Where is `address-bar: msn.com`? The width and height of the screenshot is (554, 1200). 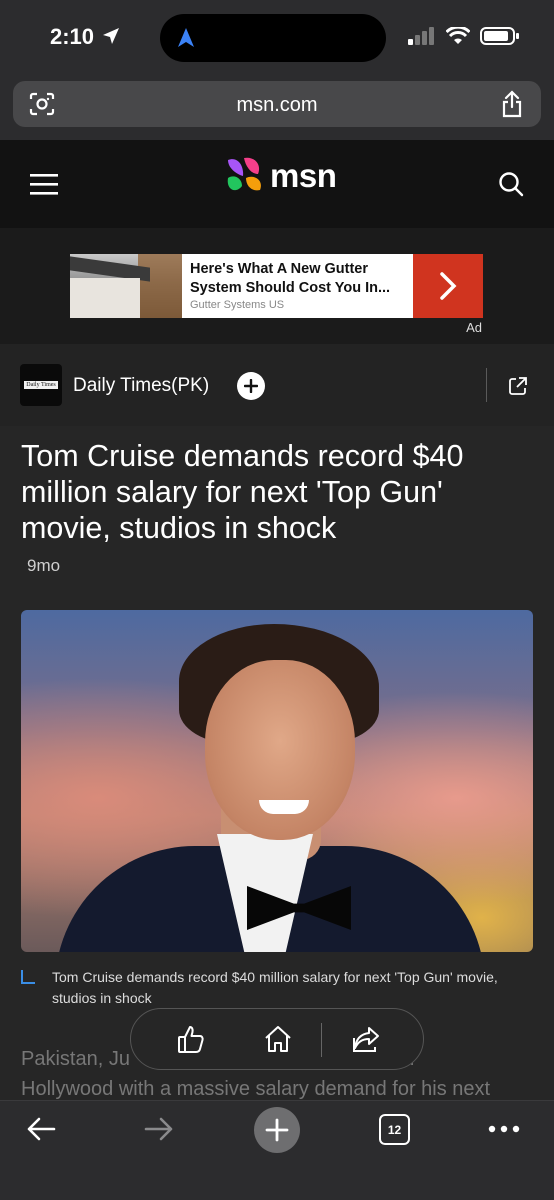 address-bar: msn.com is located at coordinates (277, 104).